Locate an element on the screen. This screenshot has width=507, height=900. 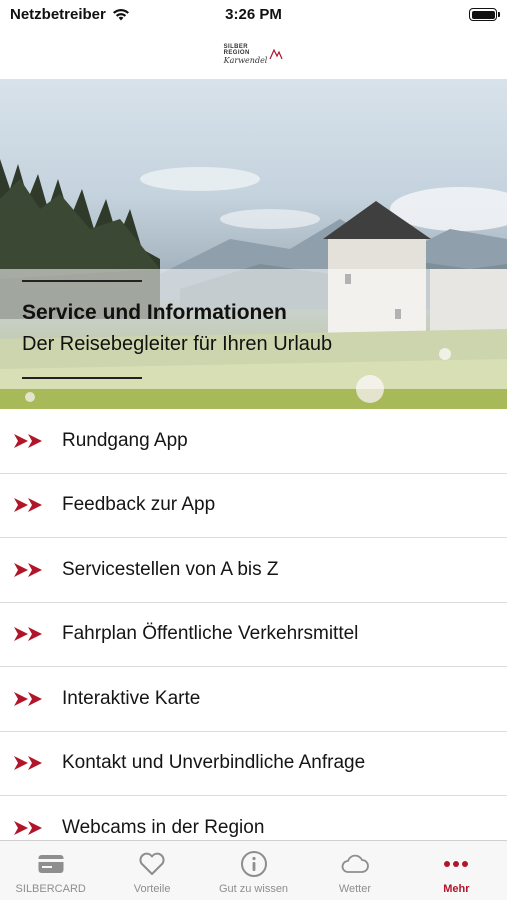
logo-mark-icon is located at coordinates (276, 54).